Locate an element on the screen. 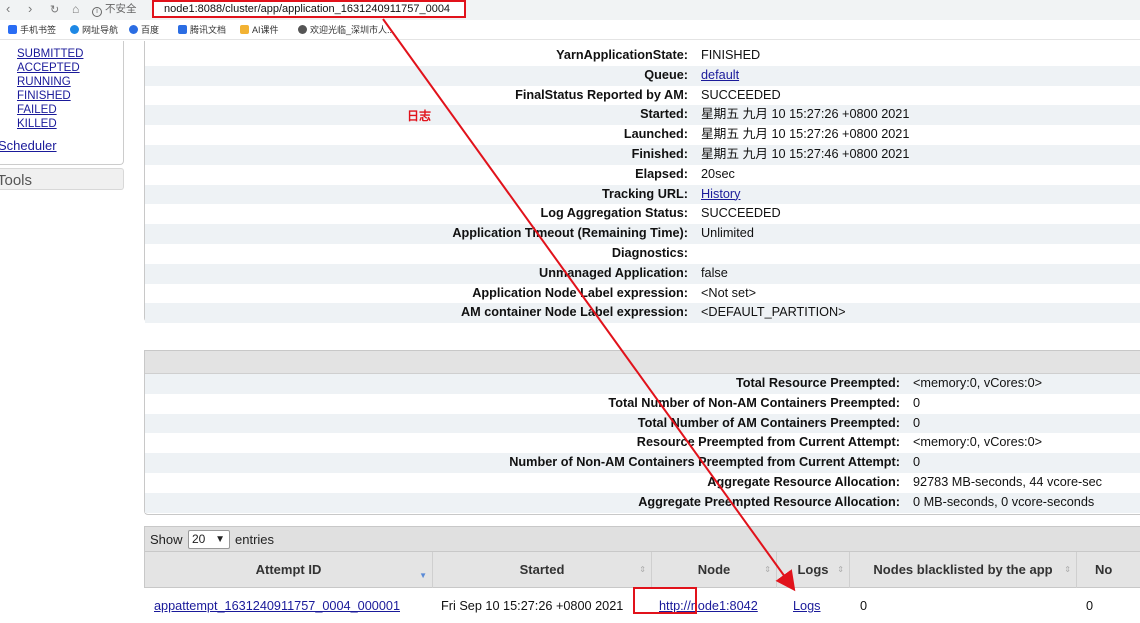 Image resolution: width=1140 pixels, height=623 pixels. overview-row: Tracking URL: History is located at coordinates (642, 194).